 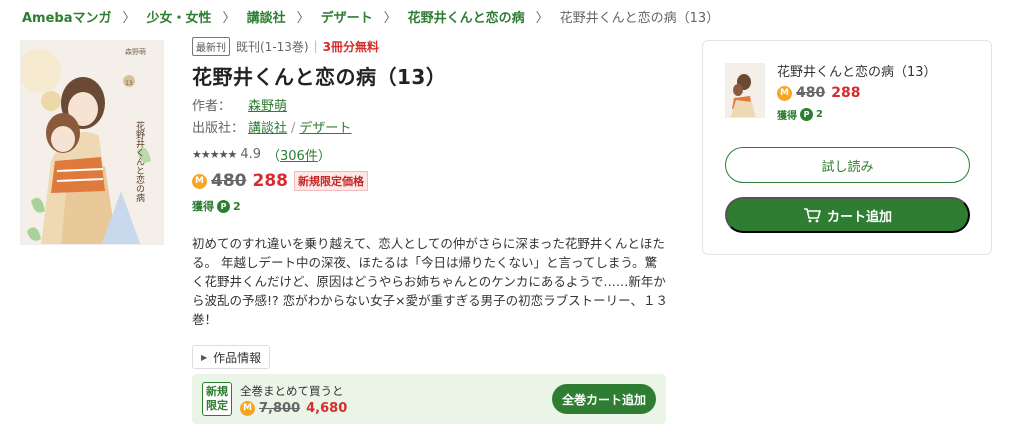 What do you see at coordinates (429, 399) in the screenshot?
I see `bulk-purchase-box: 新規 限定 全巻まとめて買うと M 7,800 4,680 全巻カート追加` at bounding box center [429, 399].